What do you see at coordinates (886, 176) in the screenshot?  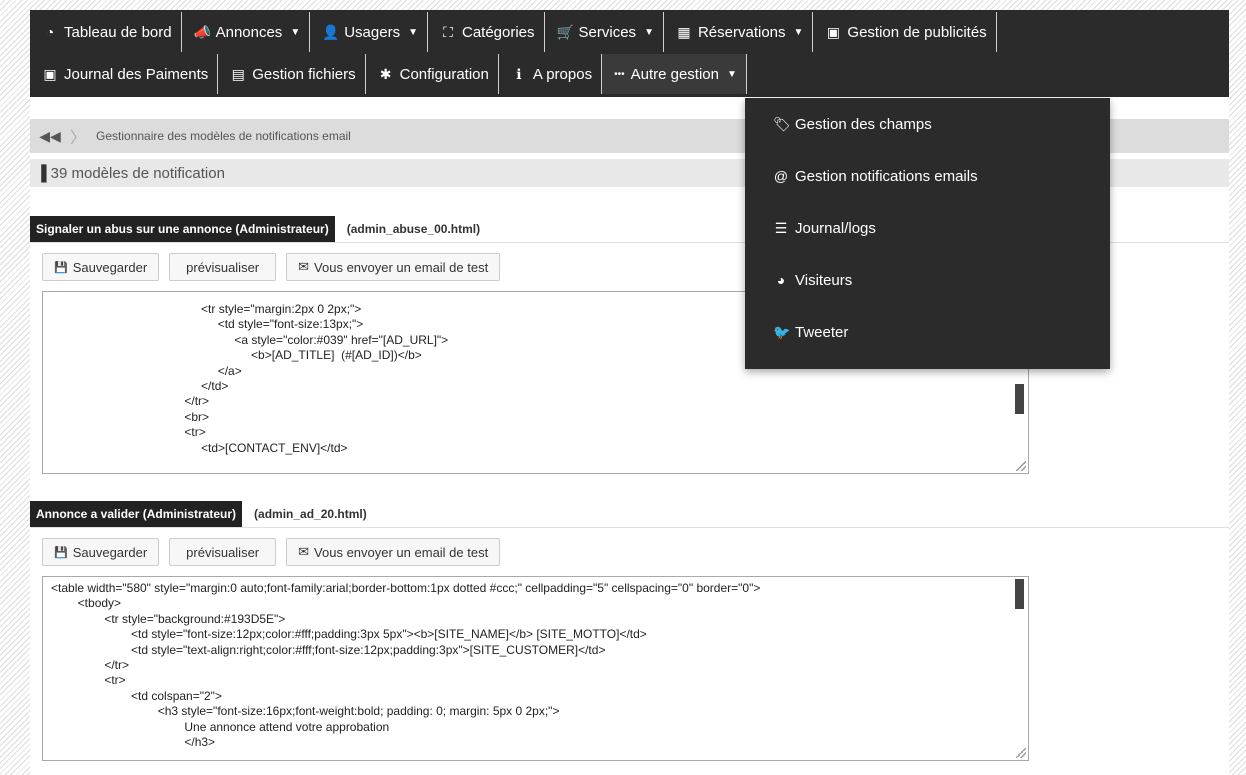 I see `menu-item-label: Gestion notifications emails` at bounding box center [886, 176].